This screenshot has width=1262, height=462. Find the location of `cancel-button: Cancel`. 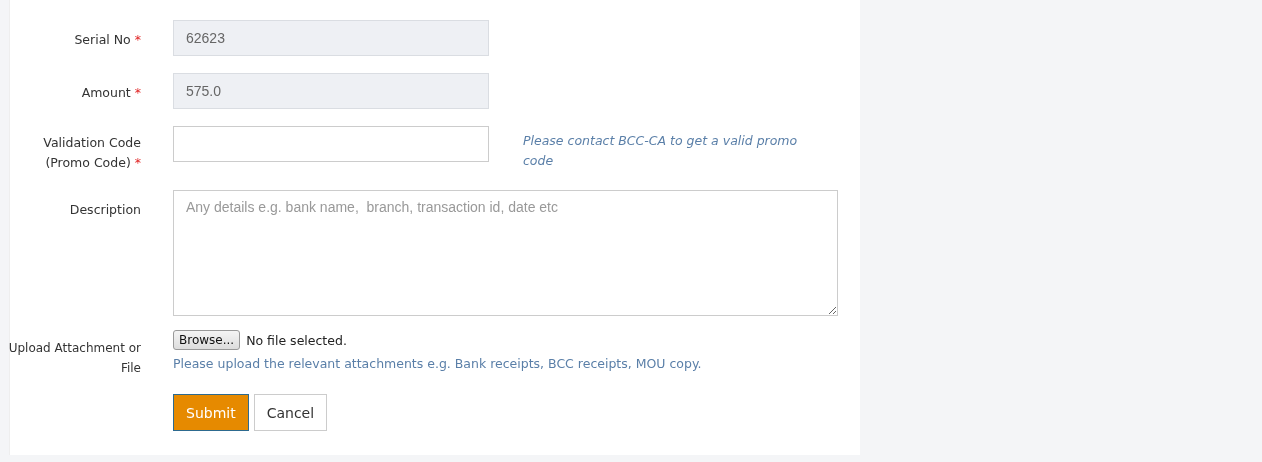

cancel-button: Cancel is located at coordinates (290, 412).